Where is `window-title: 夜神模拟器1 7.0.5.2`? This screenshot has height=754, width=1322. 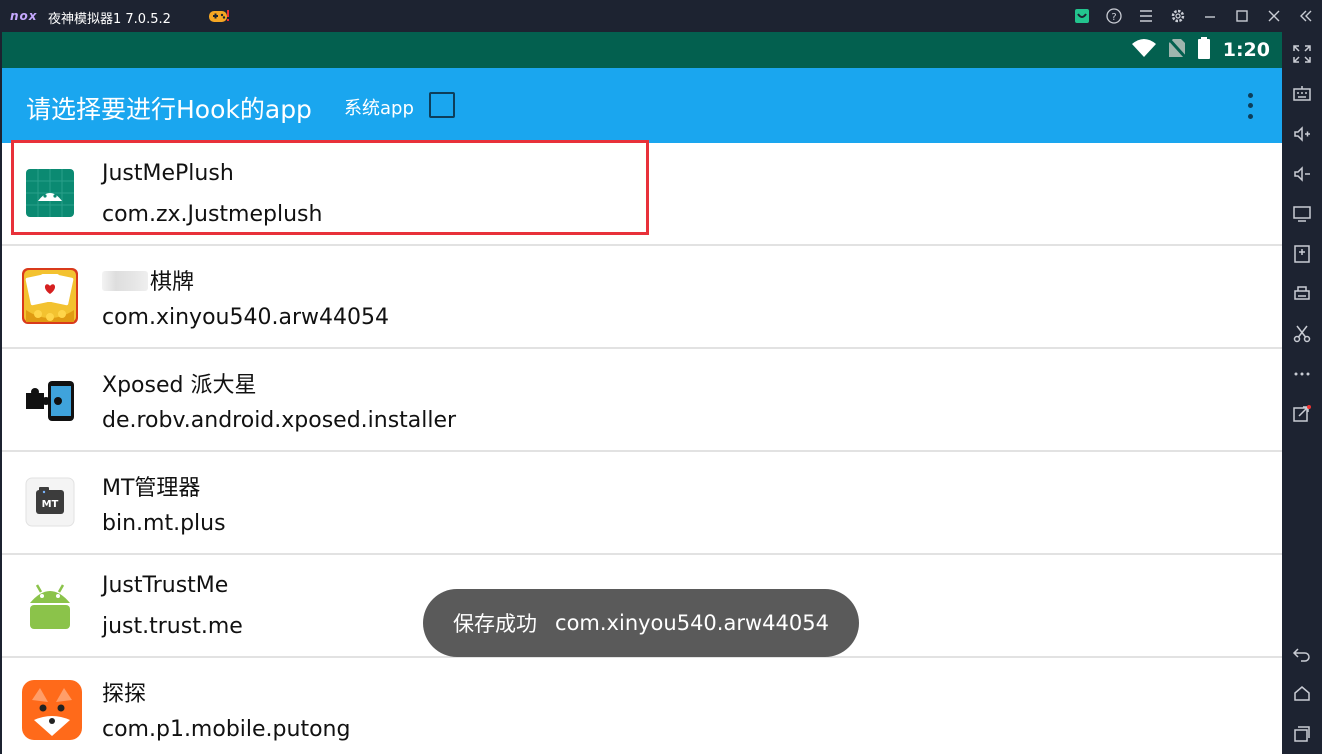
window-title: 夜神模拟器1 7.0.5.2 is located at coordinates (109, 19).